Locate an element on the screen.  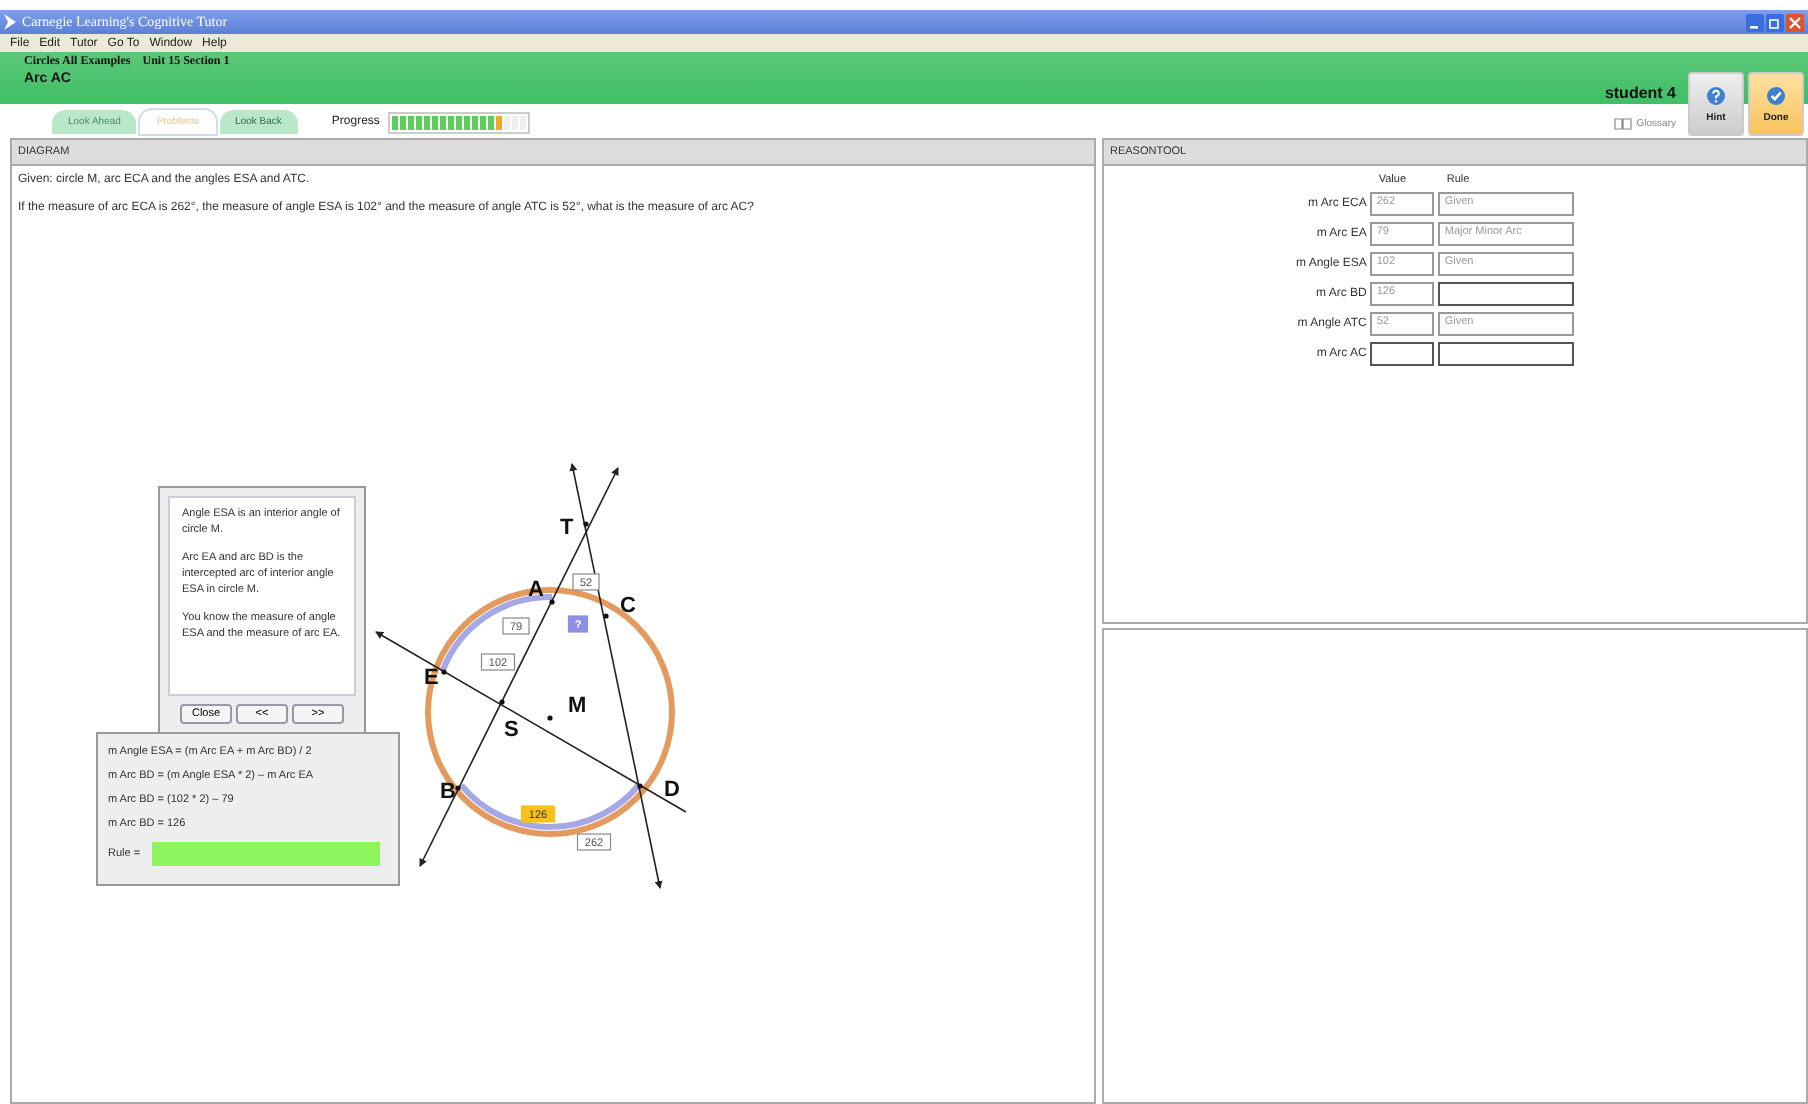
arc-highlight is located at coordinates (496, 633).